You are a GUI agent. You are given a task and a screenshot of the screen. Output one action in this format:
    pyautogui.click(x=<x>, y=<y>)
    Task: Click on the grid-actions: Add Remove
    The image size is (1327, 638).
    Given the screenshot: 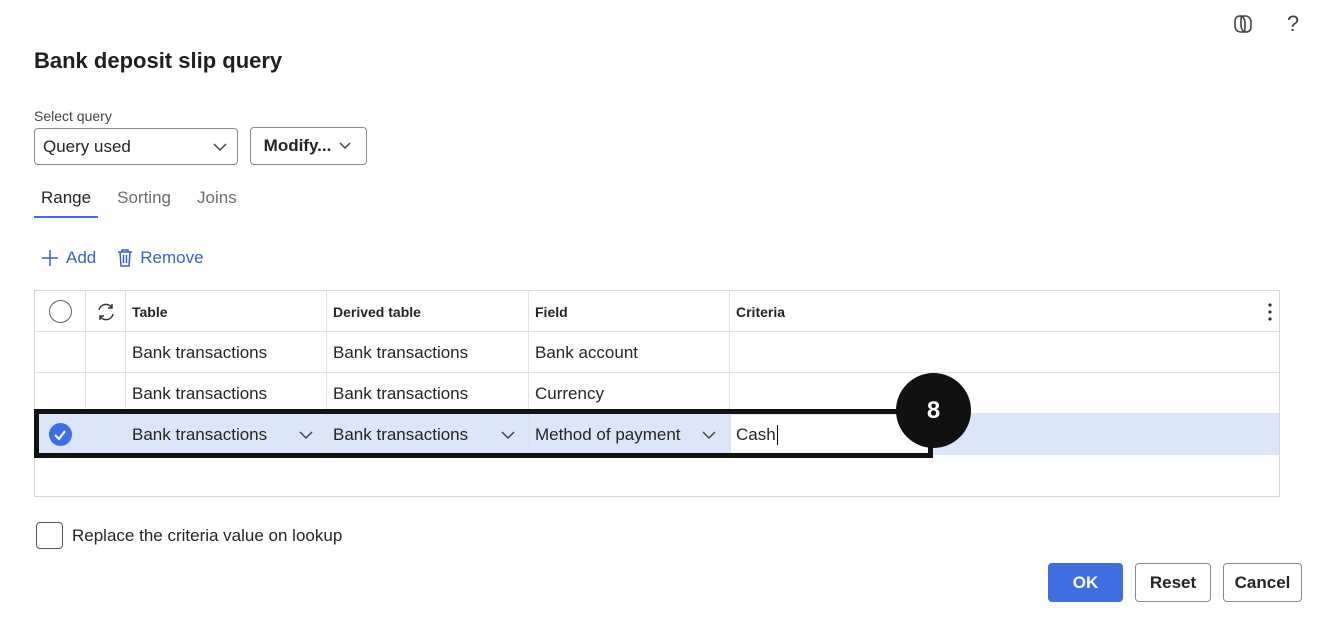 What is the action you would take?
    pyautogui.click(x=122, y=258)
    